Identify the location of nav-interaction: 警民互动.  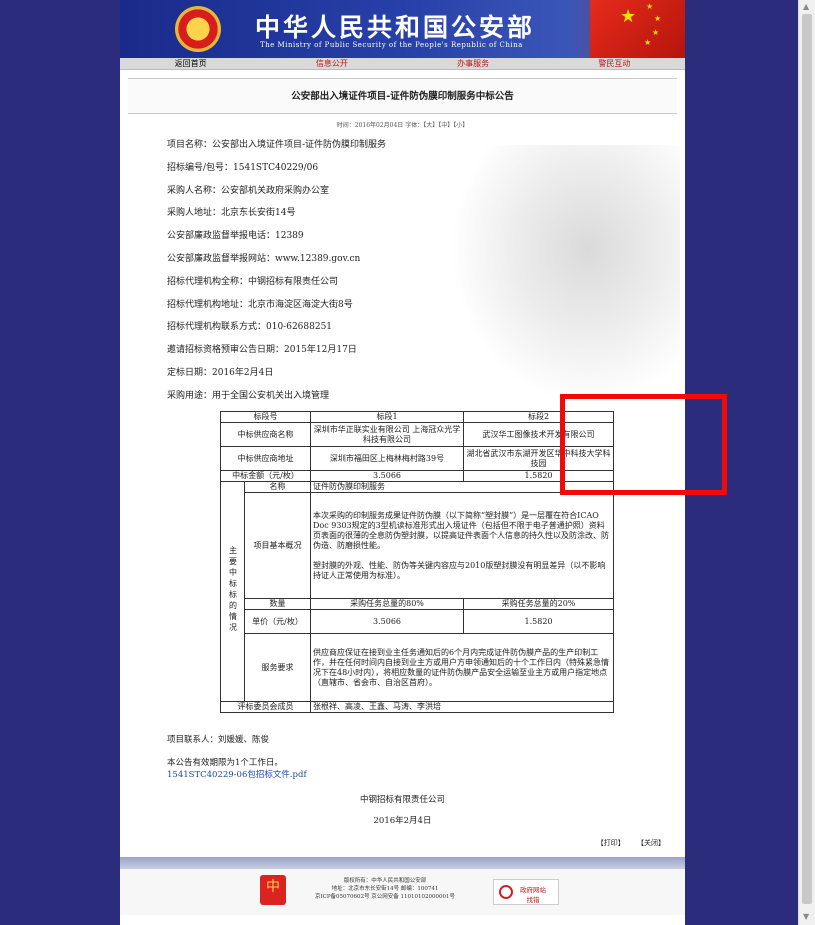
(614, 63).